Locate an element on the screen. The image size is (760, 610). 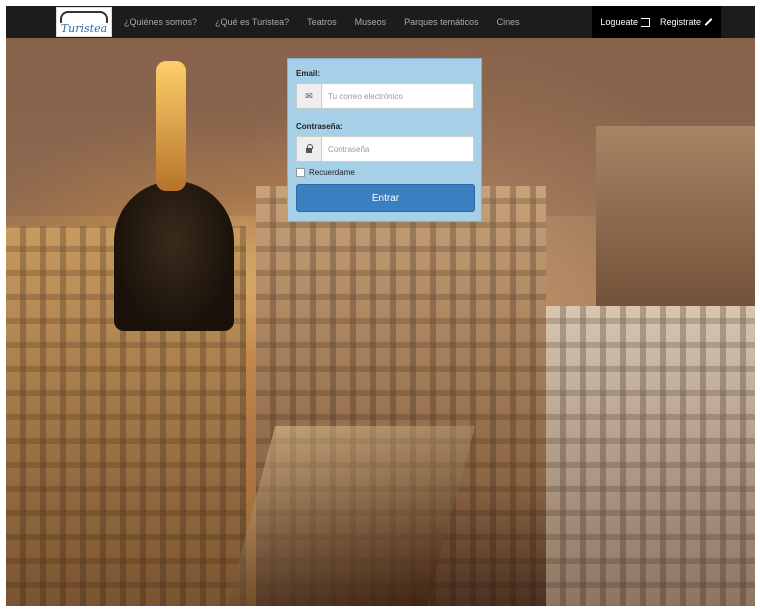
email-label: Email: is located at coordinates (308, 73).